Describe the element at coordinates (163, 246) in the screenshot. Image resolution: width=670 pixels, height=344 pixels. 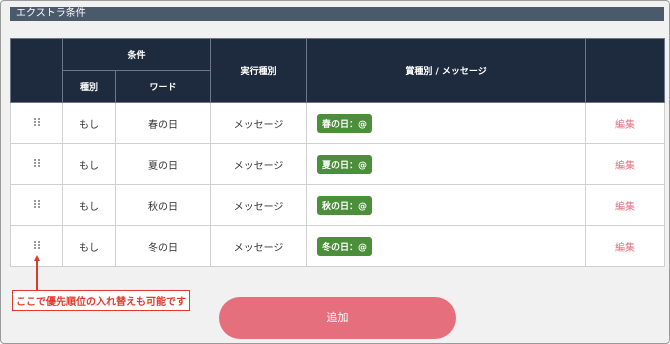
I see `cell-word: 冬の日` at that location.